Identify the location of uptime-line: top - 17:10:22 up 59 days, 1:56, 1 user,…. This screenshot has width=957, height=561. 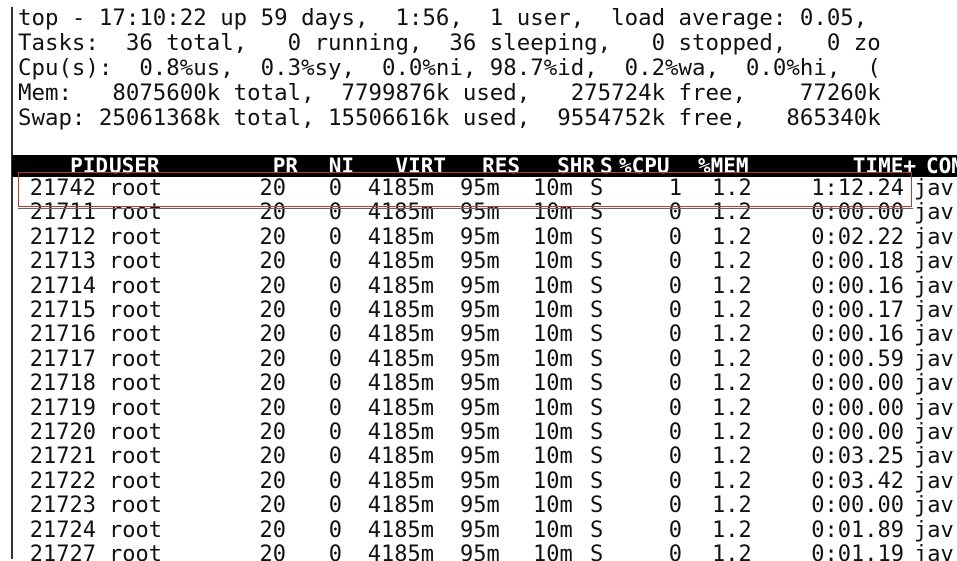
(443, 18).